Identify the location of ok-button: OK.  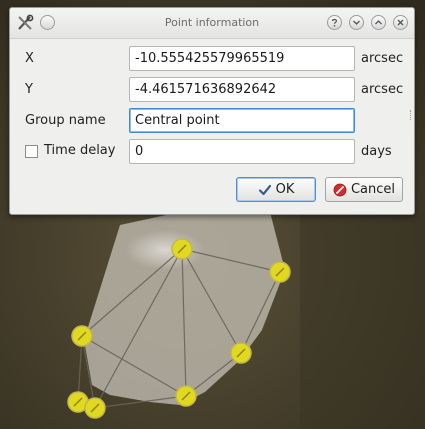
(276, 189).